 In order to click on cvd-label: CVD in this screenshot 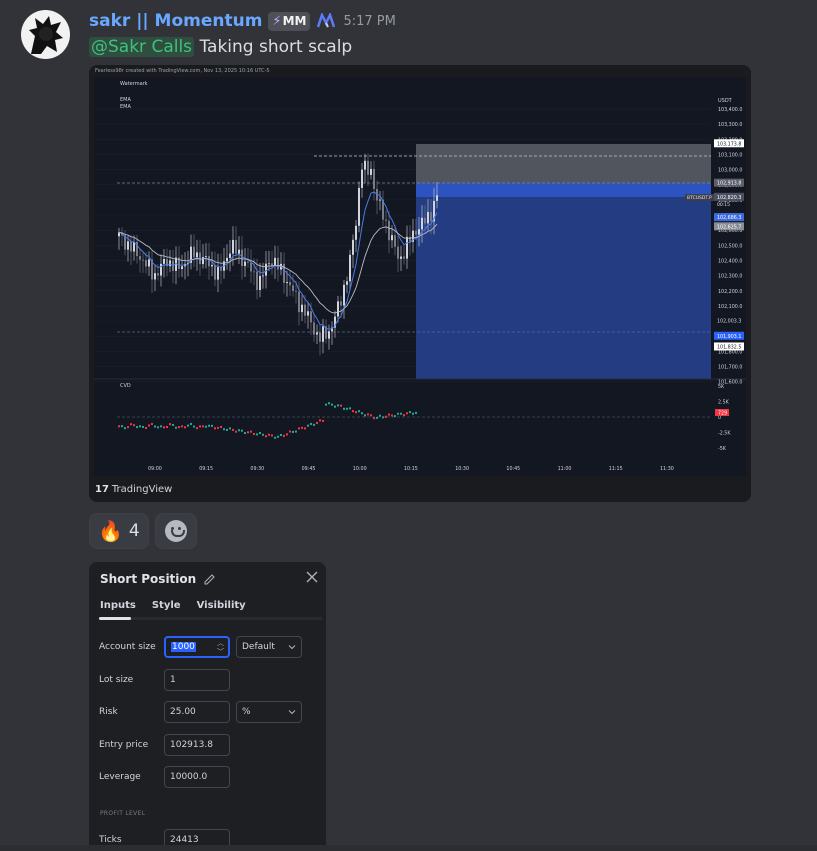, I will do `click(125, 386)`.